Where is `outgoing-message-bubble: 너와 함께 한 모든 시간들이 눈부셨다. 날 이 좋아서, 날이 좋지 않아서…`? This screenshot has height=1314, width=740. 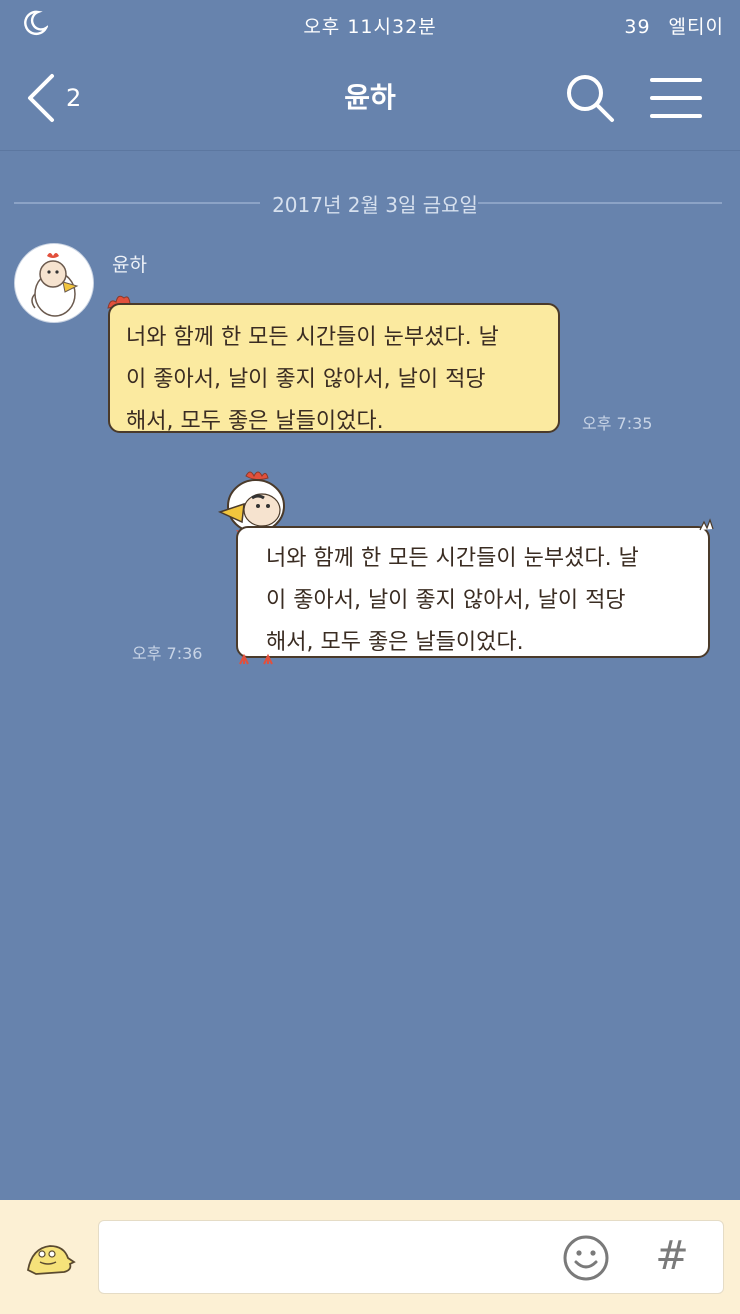 outgoing-message-bubble: 너와 함께 한 모든 시간들이 눈부셨다. 날 이 좋아서, 날이 좋지 않아서… is located at coordinates (473, 592).